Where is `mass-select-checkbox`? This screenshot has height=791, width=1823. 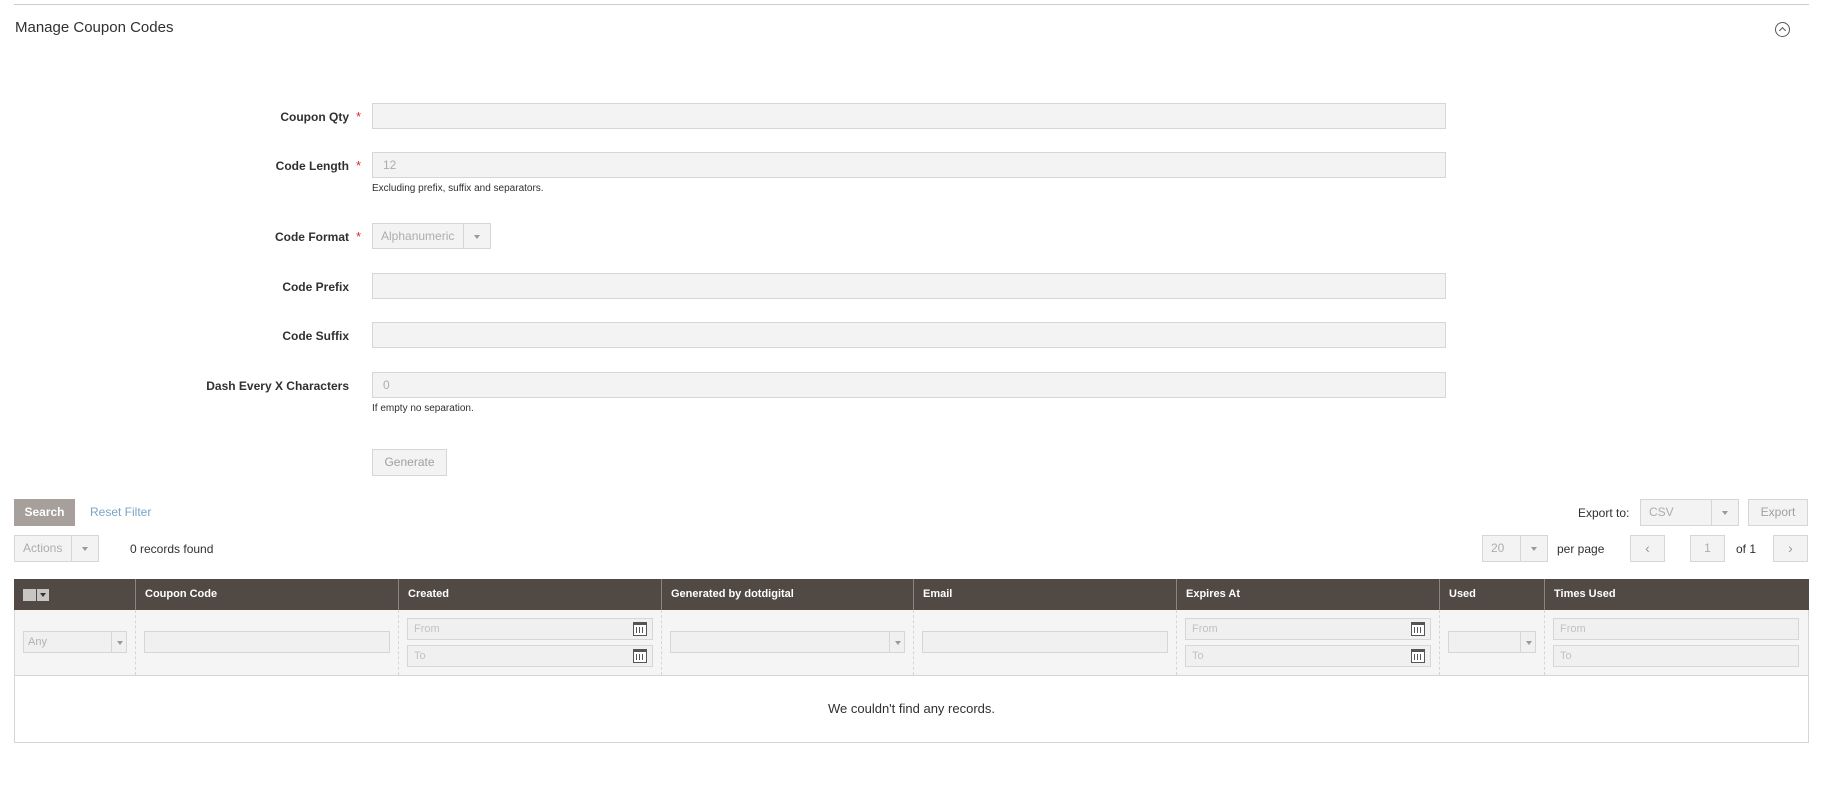
mass-select-checkbox is located at coordinates (36, 595).